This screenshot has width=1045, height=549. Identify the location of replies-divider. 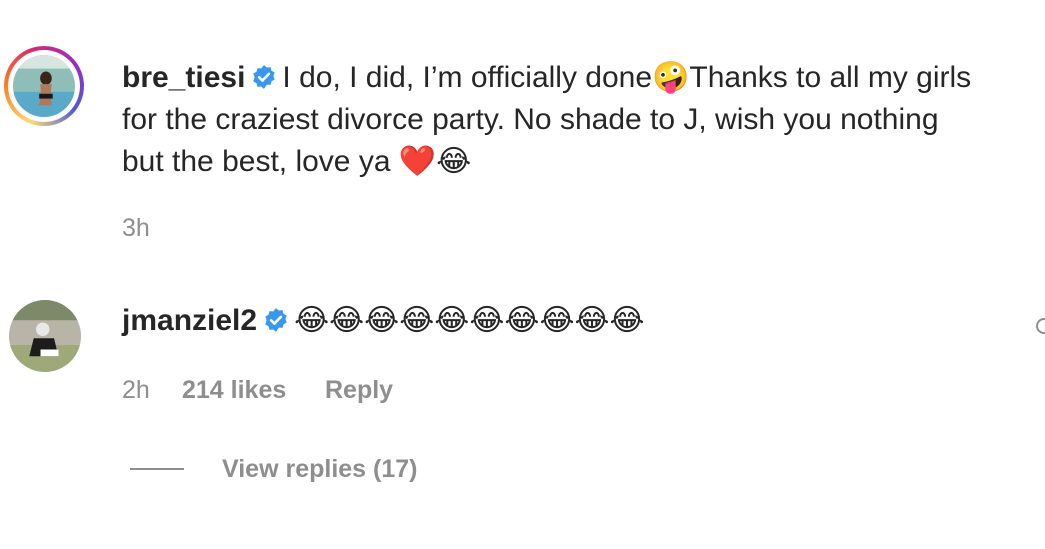
(157, 469).